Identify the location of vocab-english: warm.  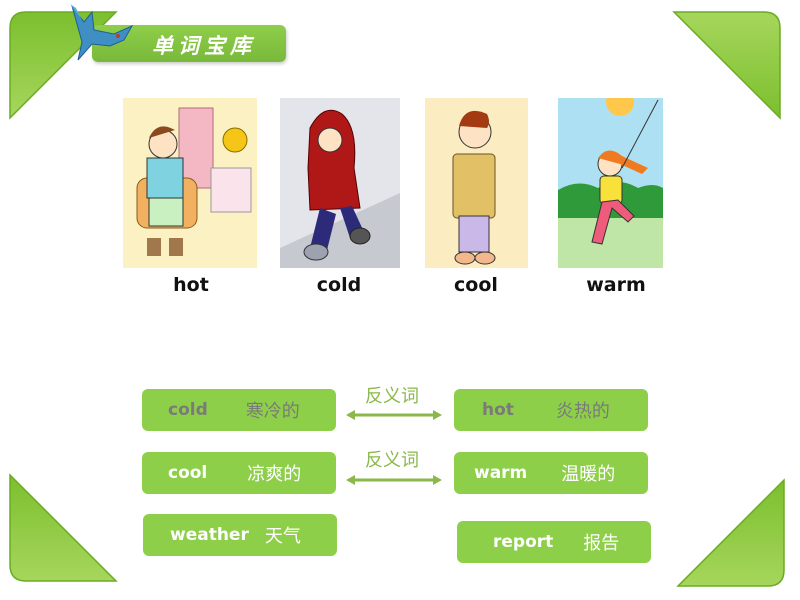
(501, 473).